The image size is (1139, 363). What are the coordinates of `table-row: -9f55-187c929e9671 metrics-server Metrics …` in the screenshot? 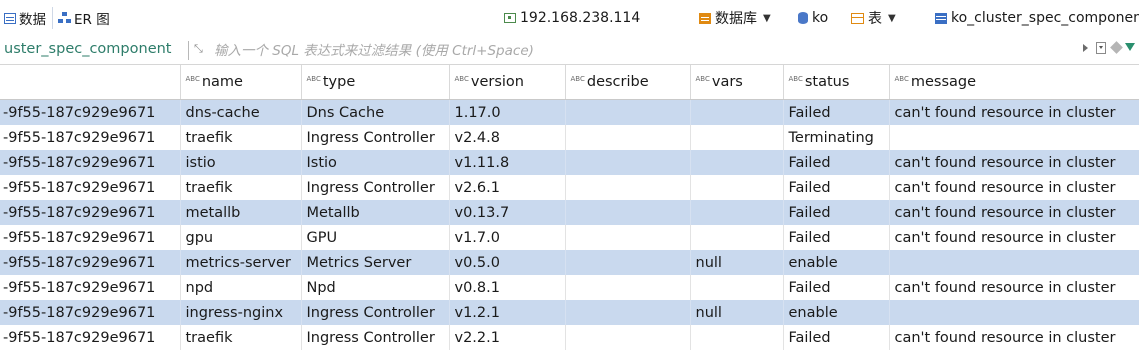 It's located at (569, 262).